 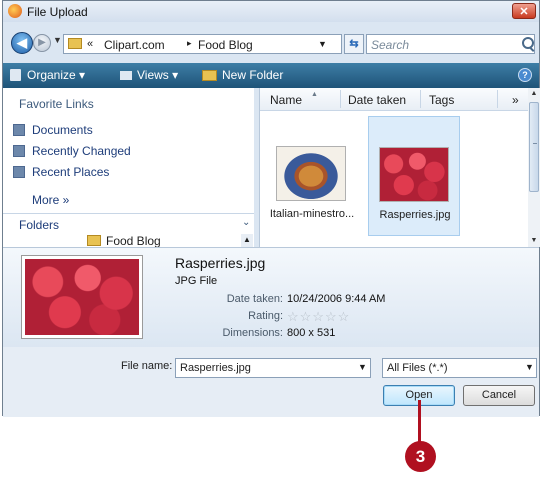 I want to click on file-type-select: All Files (*.*) ▼, so click(x=459, y=368).